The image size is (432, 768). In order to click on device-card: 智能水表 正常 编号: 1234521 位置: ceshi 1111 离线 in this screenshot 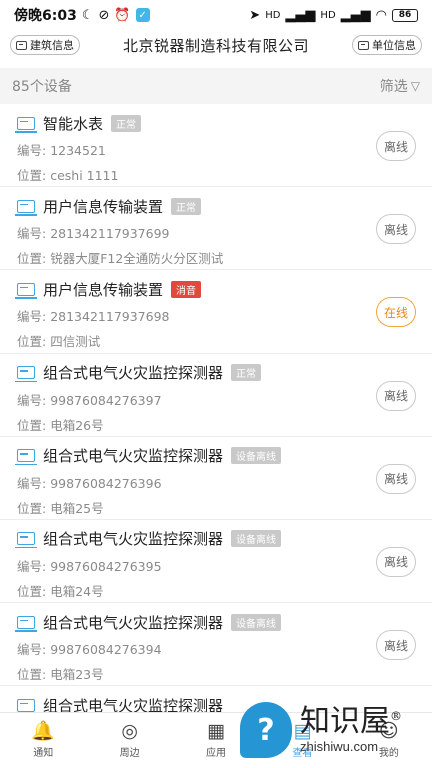, I will do `click(216, 146)`.